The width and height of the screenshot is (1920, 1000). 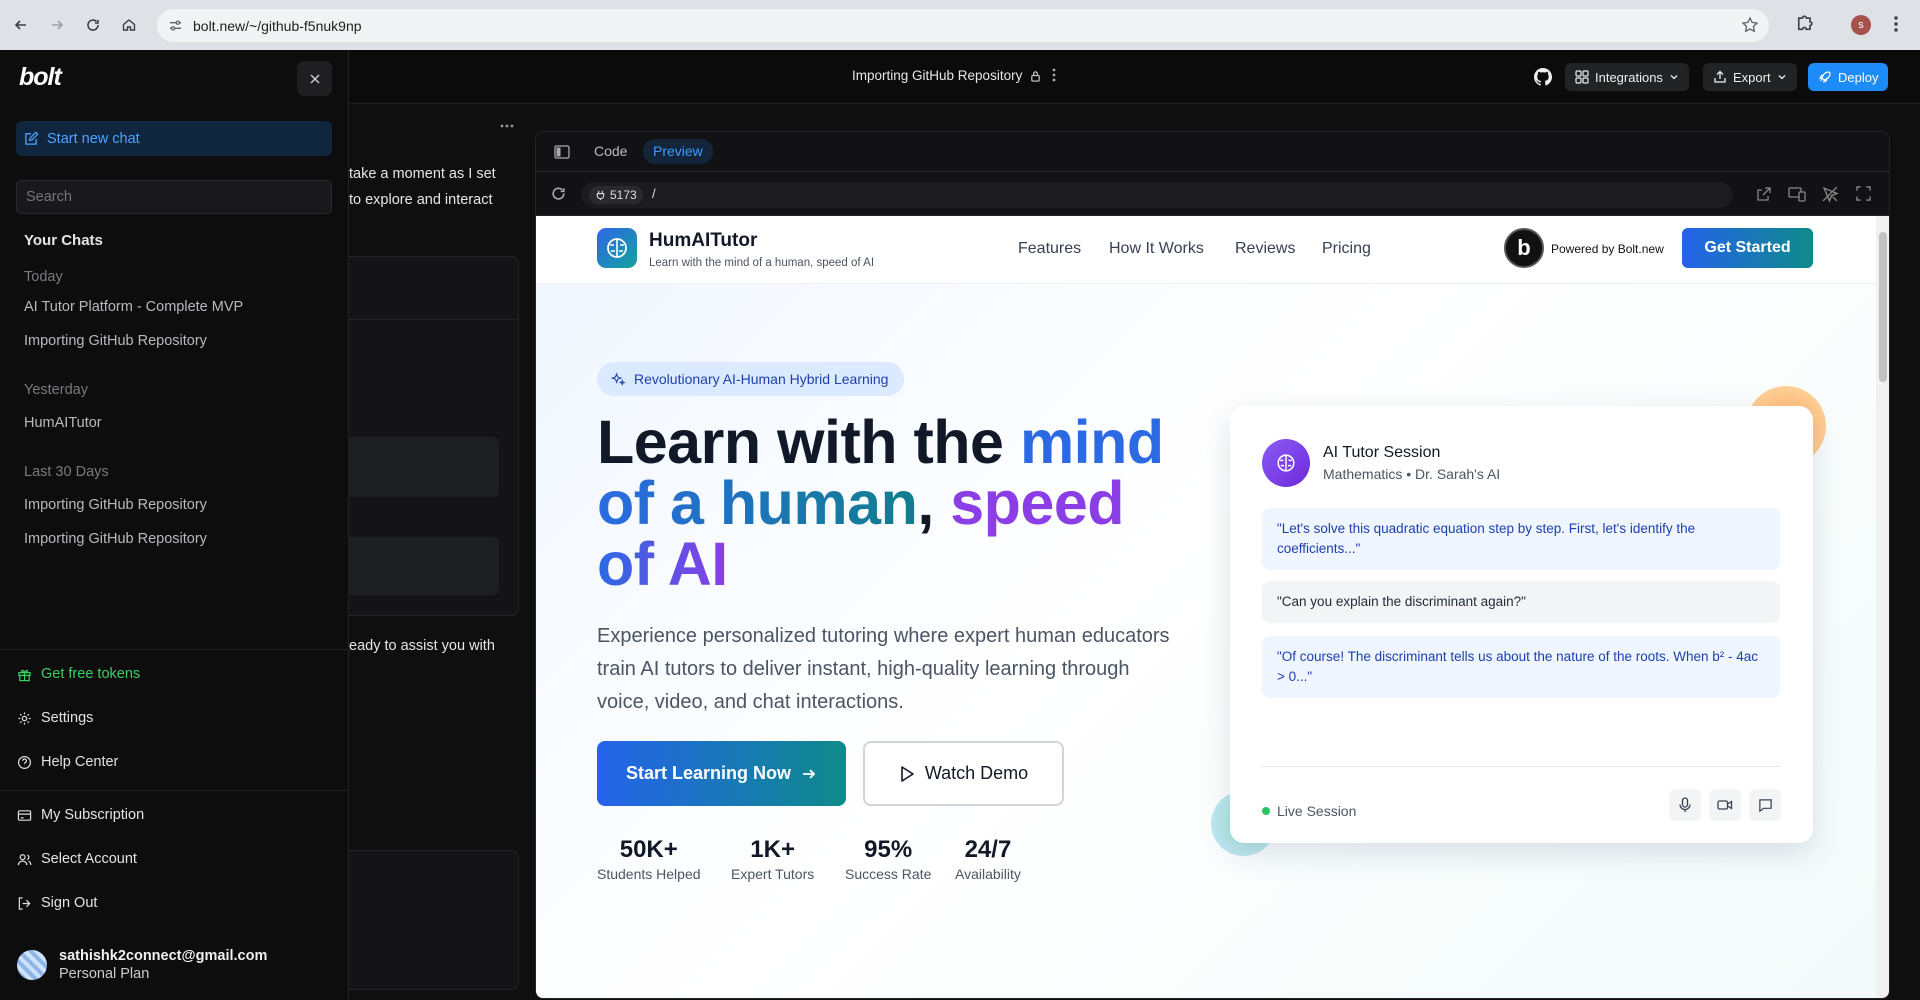 I want to click on preview-url-field: 5173 /, so click(x=1157, y=195).